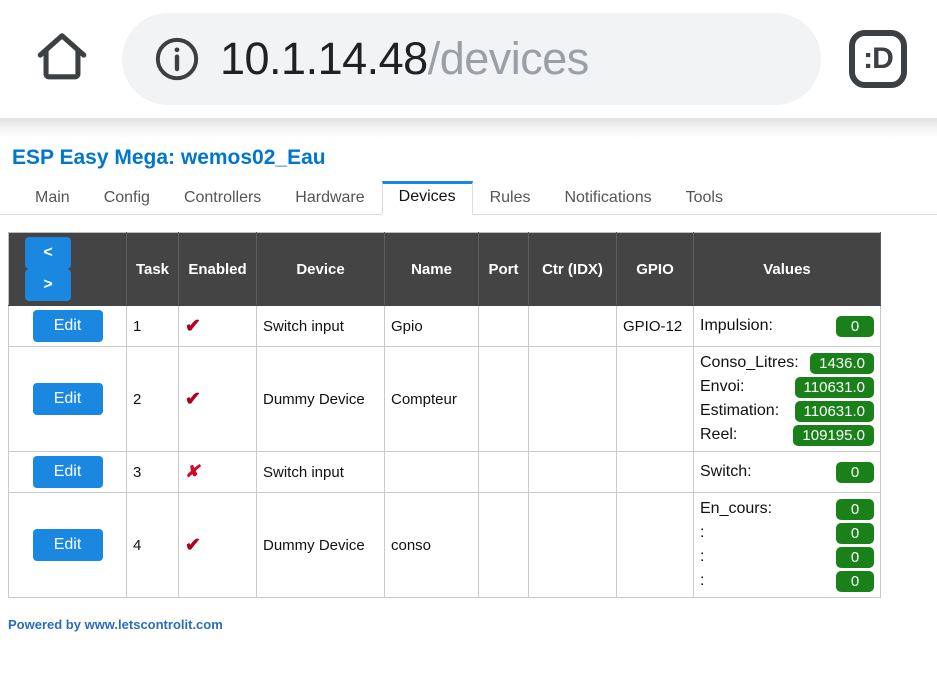  Describe the element at coordinates (572, 269) in the screenshot. I see `header-ctr-idx: Ctr (IDX)` at that location.